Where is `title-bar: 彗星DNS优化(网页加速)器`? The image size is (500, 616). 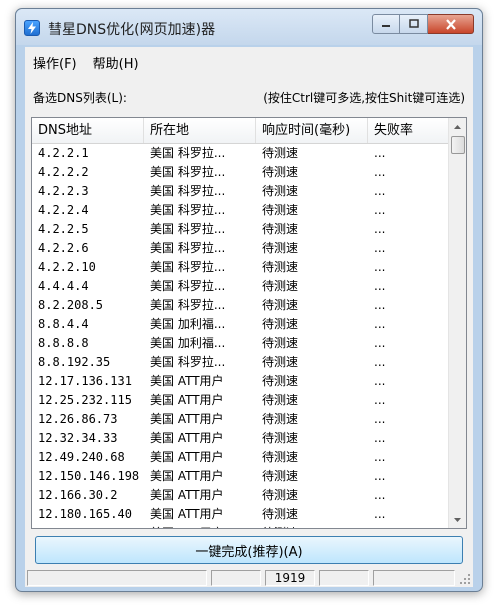 title-bar: 彗星DNS优化(网页加速)器 is located at coordinates (249, 27).